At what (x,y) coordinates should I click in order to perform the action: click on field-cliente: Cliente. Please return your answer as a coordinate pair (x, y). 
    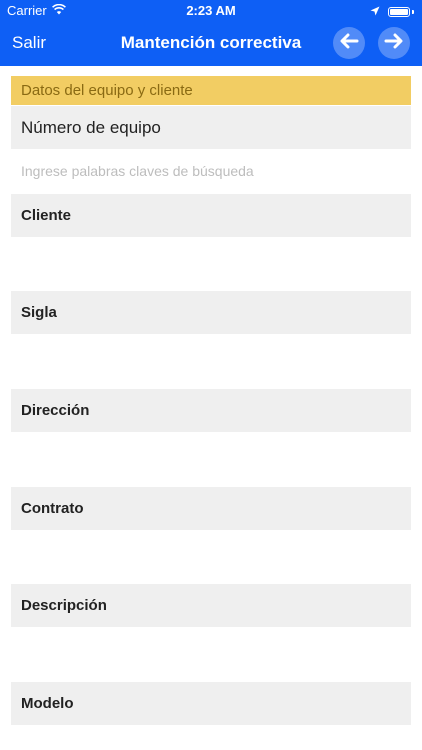
    Looking at the image, I should click on (211, 215).